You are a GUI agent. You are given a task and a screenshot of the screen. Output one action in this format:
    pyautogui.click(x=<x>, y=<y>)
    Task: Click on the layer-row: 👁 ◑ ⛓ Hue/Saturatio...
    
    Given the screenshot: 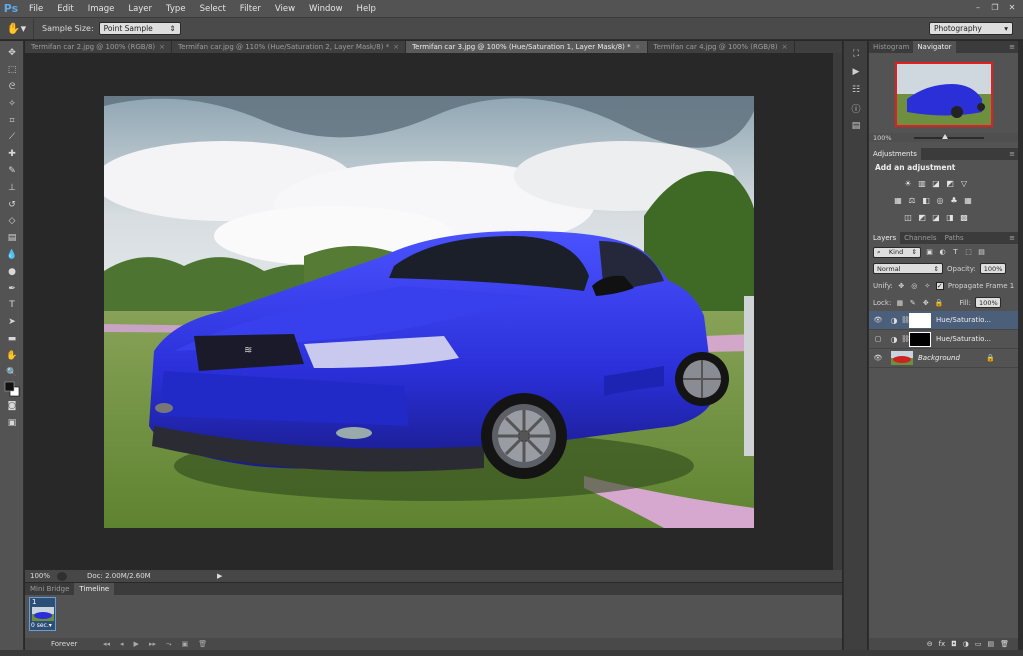 What is the action you would take?
    pyautogui.click(x=943, y=320)
    